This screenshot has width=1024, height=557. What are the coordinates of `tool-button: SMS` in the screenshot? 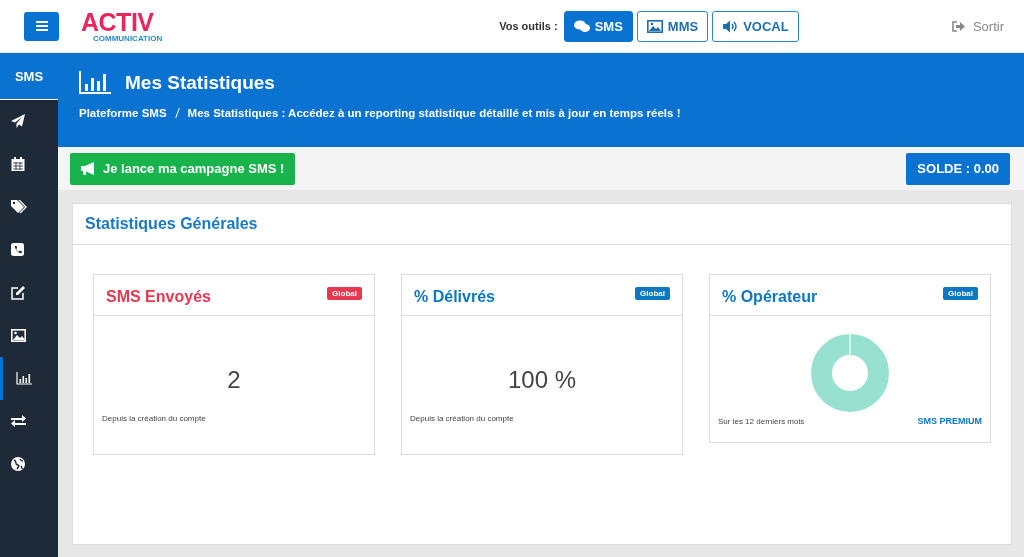 It's located at (598, 26).